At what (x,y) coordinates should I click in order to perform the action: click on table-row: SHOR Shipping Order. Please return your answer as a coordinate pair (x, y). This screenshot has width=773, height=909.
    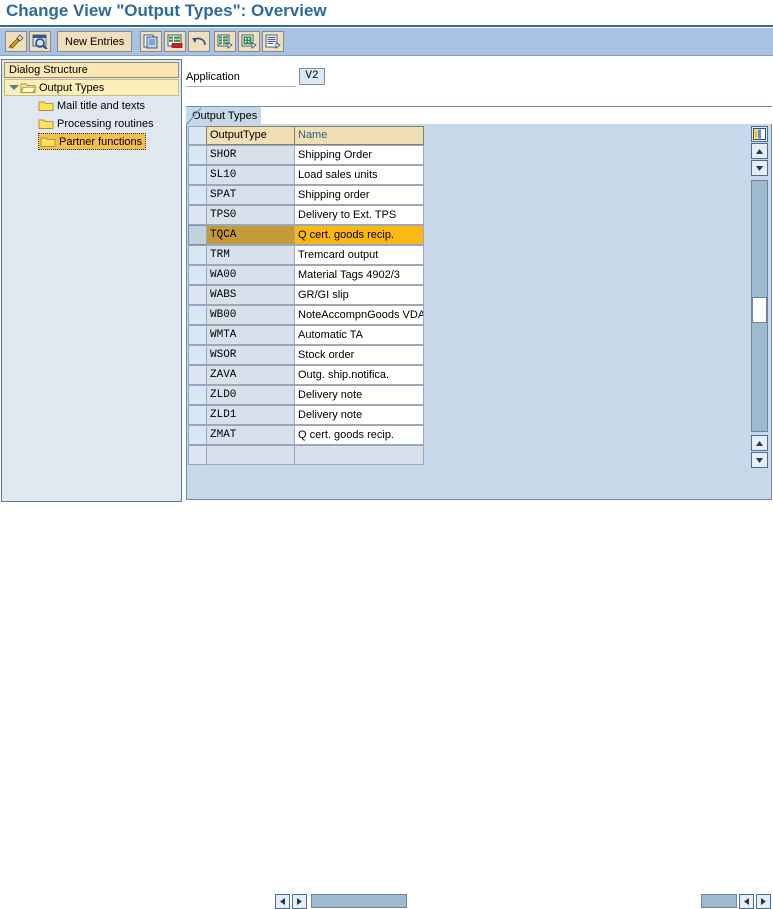
    Looking at the image, I should click on (306, 155).